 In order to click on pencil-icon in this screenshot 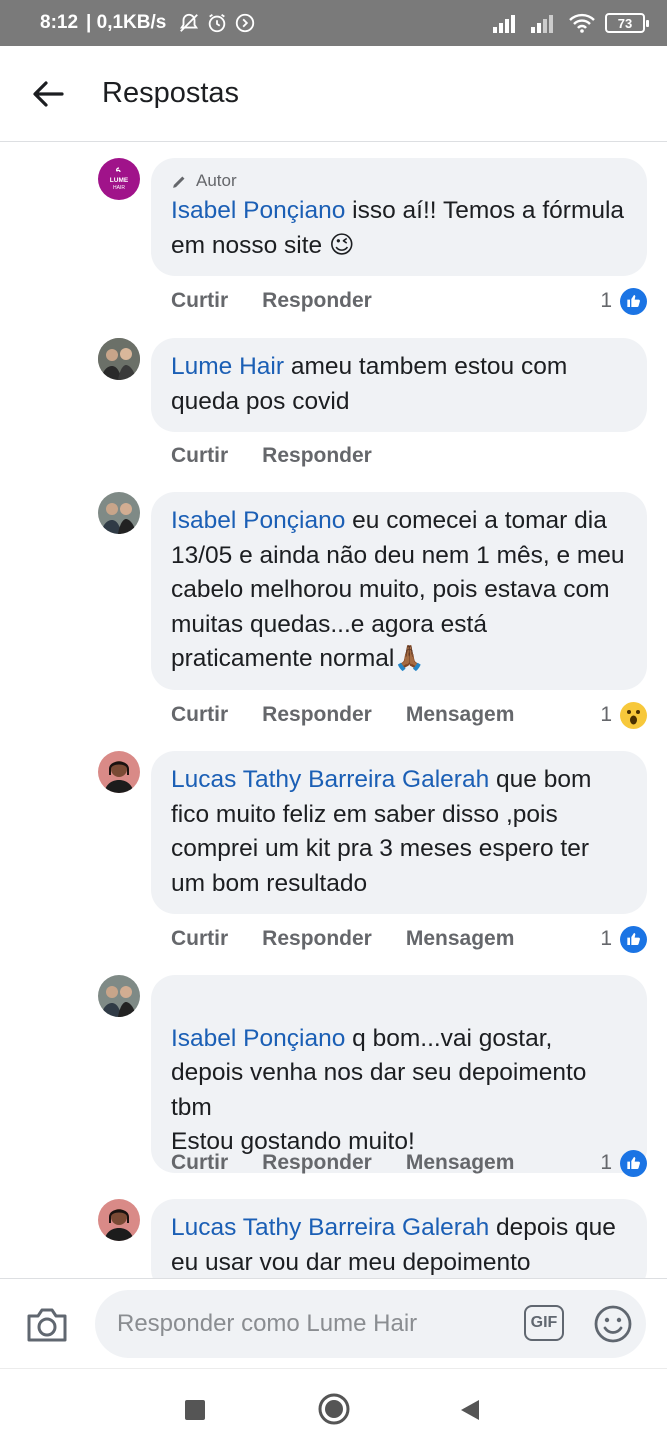, I will do `click(179, 182)`.